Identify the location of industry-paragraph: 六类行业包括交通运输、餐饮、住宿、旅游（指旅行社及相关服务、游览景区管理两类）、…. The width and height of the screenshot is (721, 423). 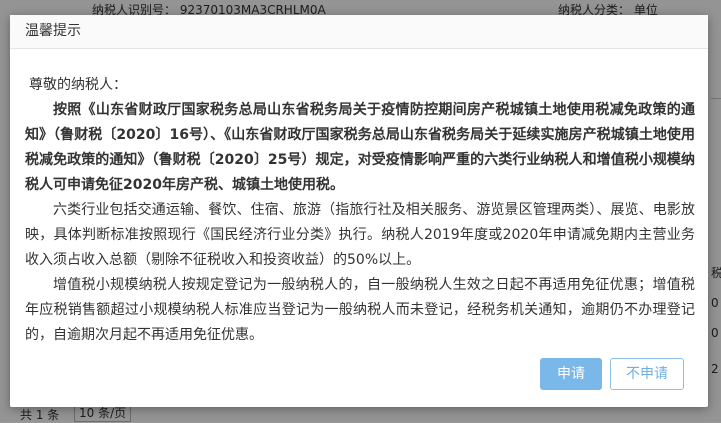
(360, 235).